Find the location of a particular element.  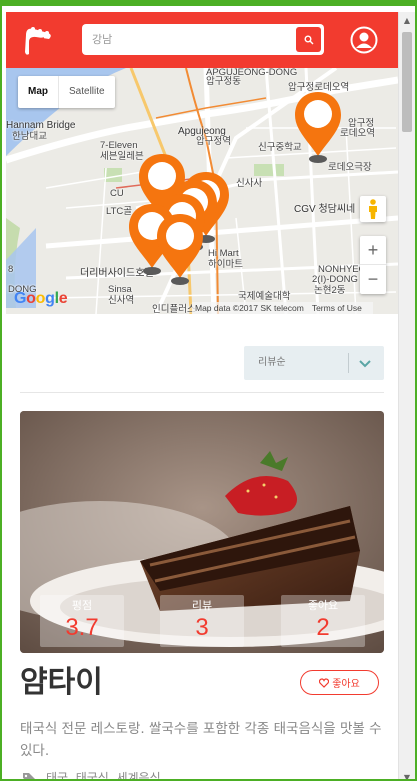

search-input is located at coordinates (187, 39).